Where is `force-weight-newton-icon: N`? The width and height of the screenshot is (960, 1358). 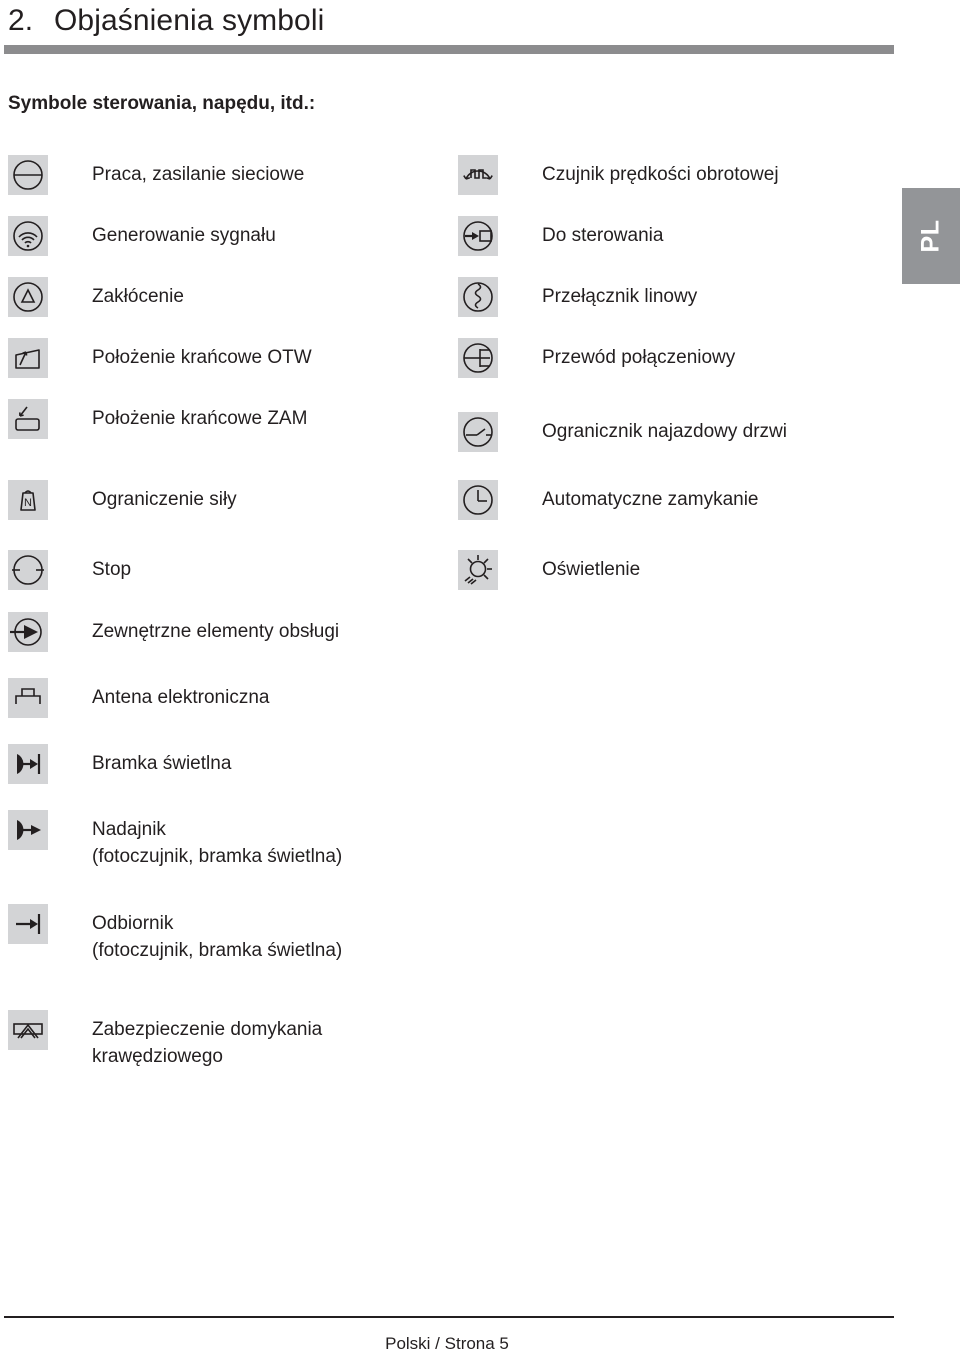 force-weight-newton-icon: N is located at coordinates (28, 500).